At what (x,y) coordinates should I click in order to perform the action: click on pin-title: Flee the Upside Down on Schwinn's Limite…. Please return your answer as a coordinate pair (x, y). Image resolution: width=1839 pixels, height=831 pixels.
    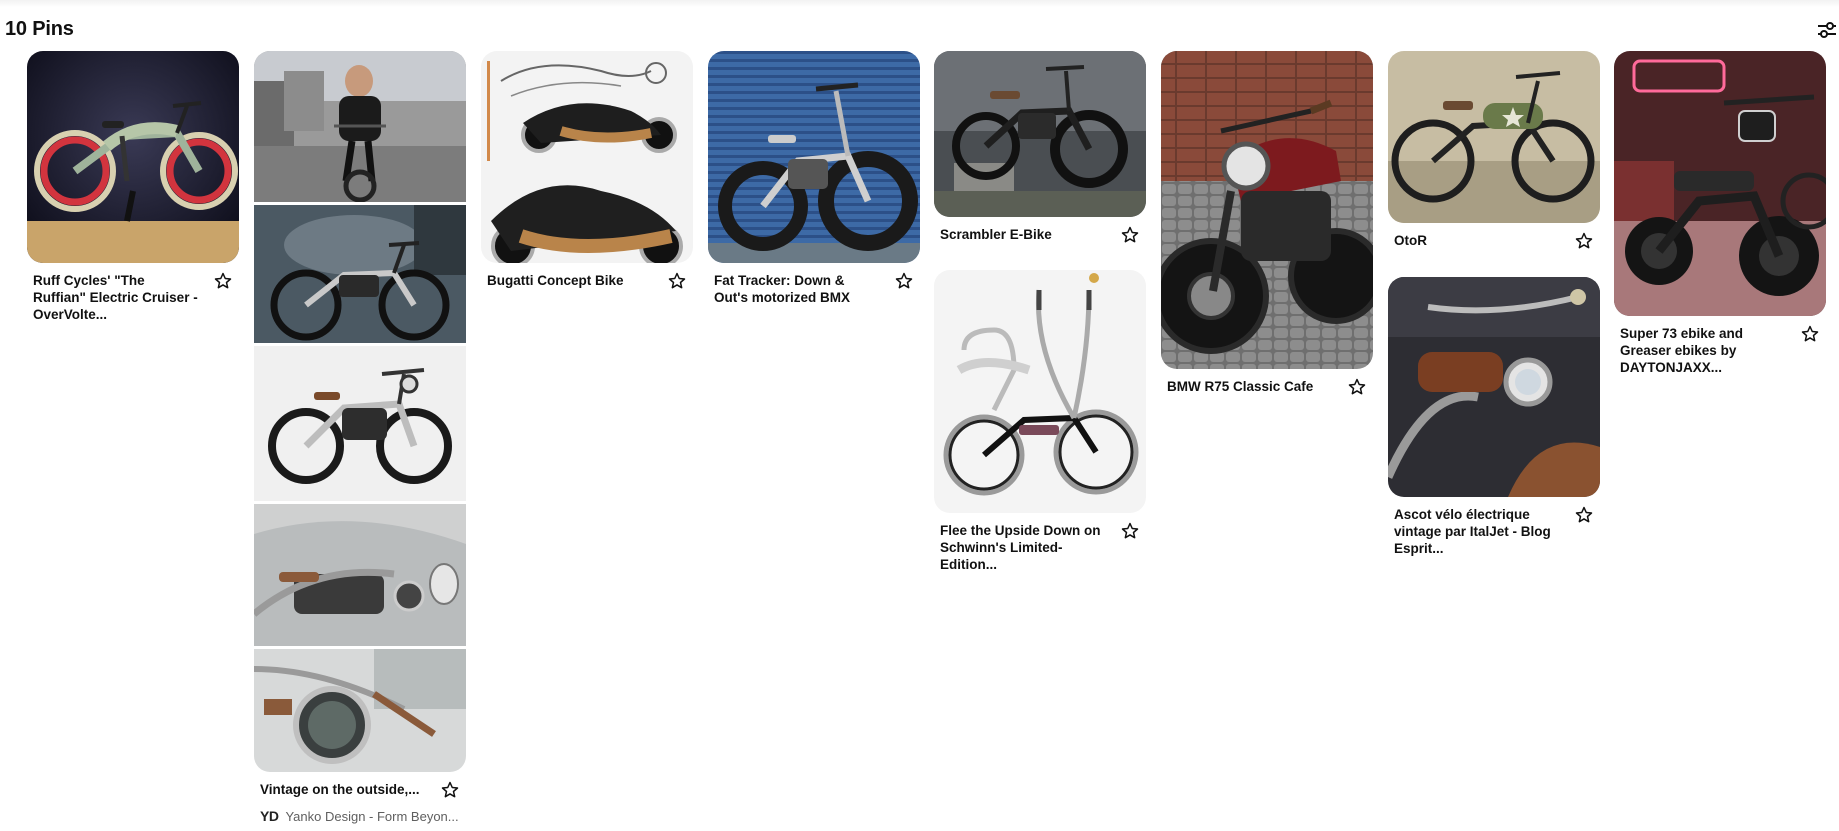
    Looking at the image, I should click on (1024, 547).